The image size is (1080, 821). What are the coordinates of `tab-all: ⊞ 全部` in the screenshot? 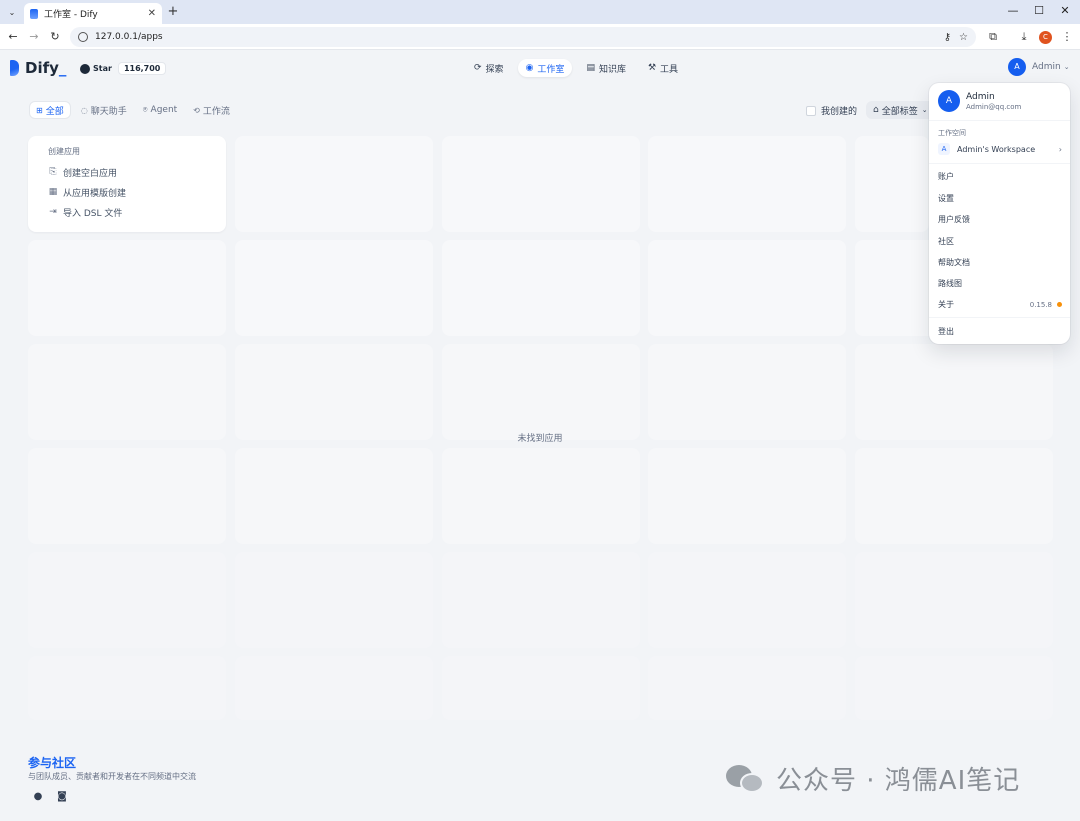 It's located at (50, 110).